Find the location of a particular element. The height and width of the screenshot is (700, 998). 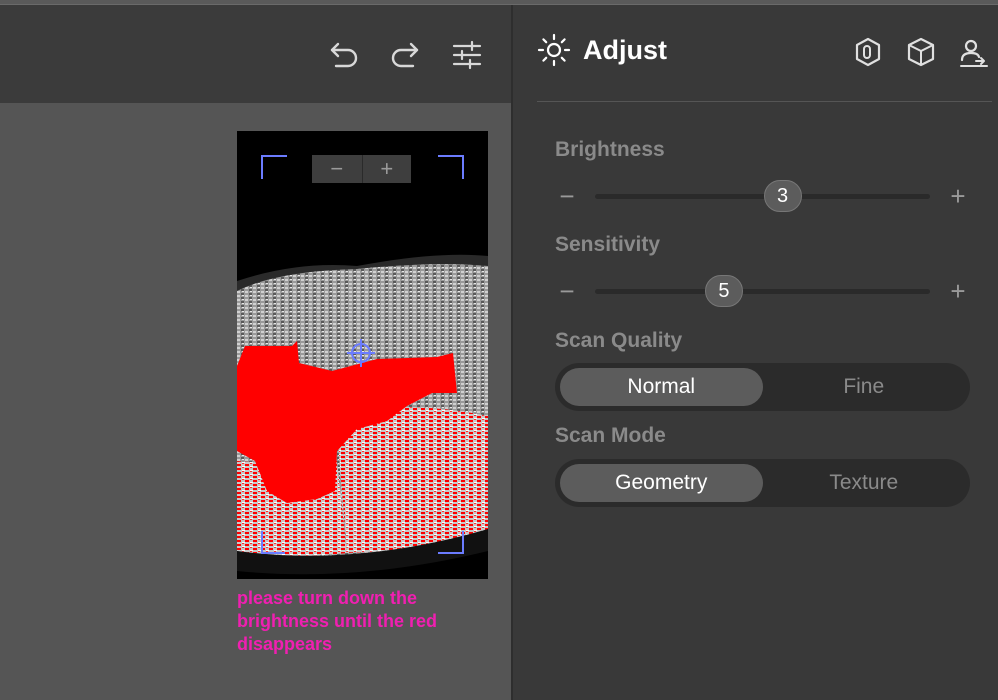

sensitivity-slider-track: 5 is located at coordinates (762, 291).